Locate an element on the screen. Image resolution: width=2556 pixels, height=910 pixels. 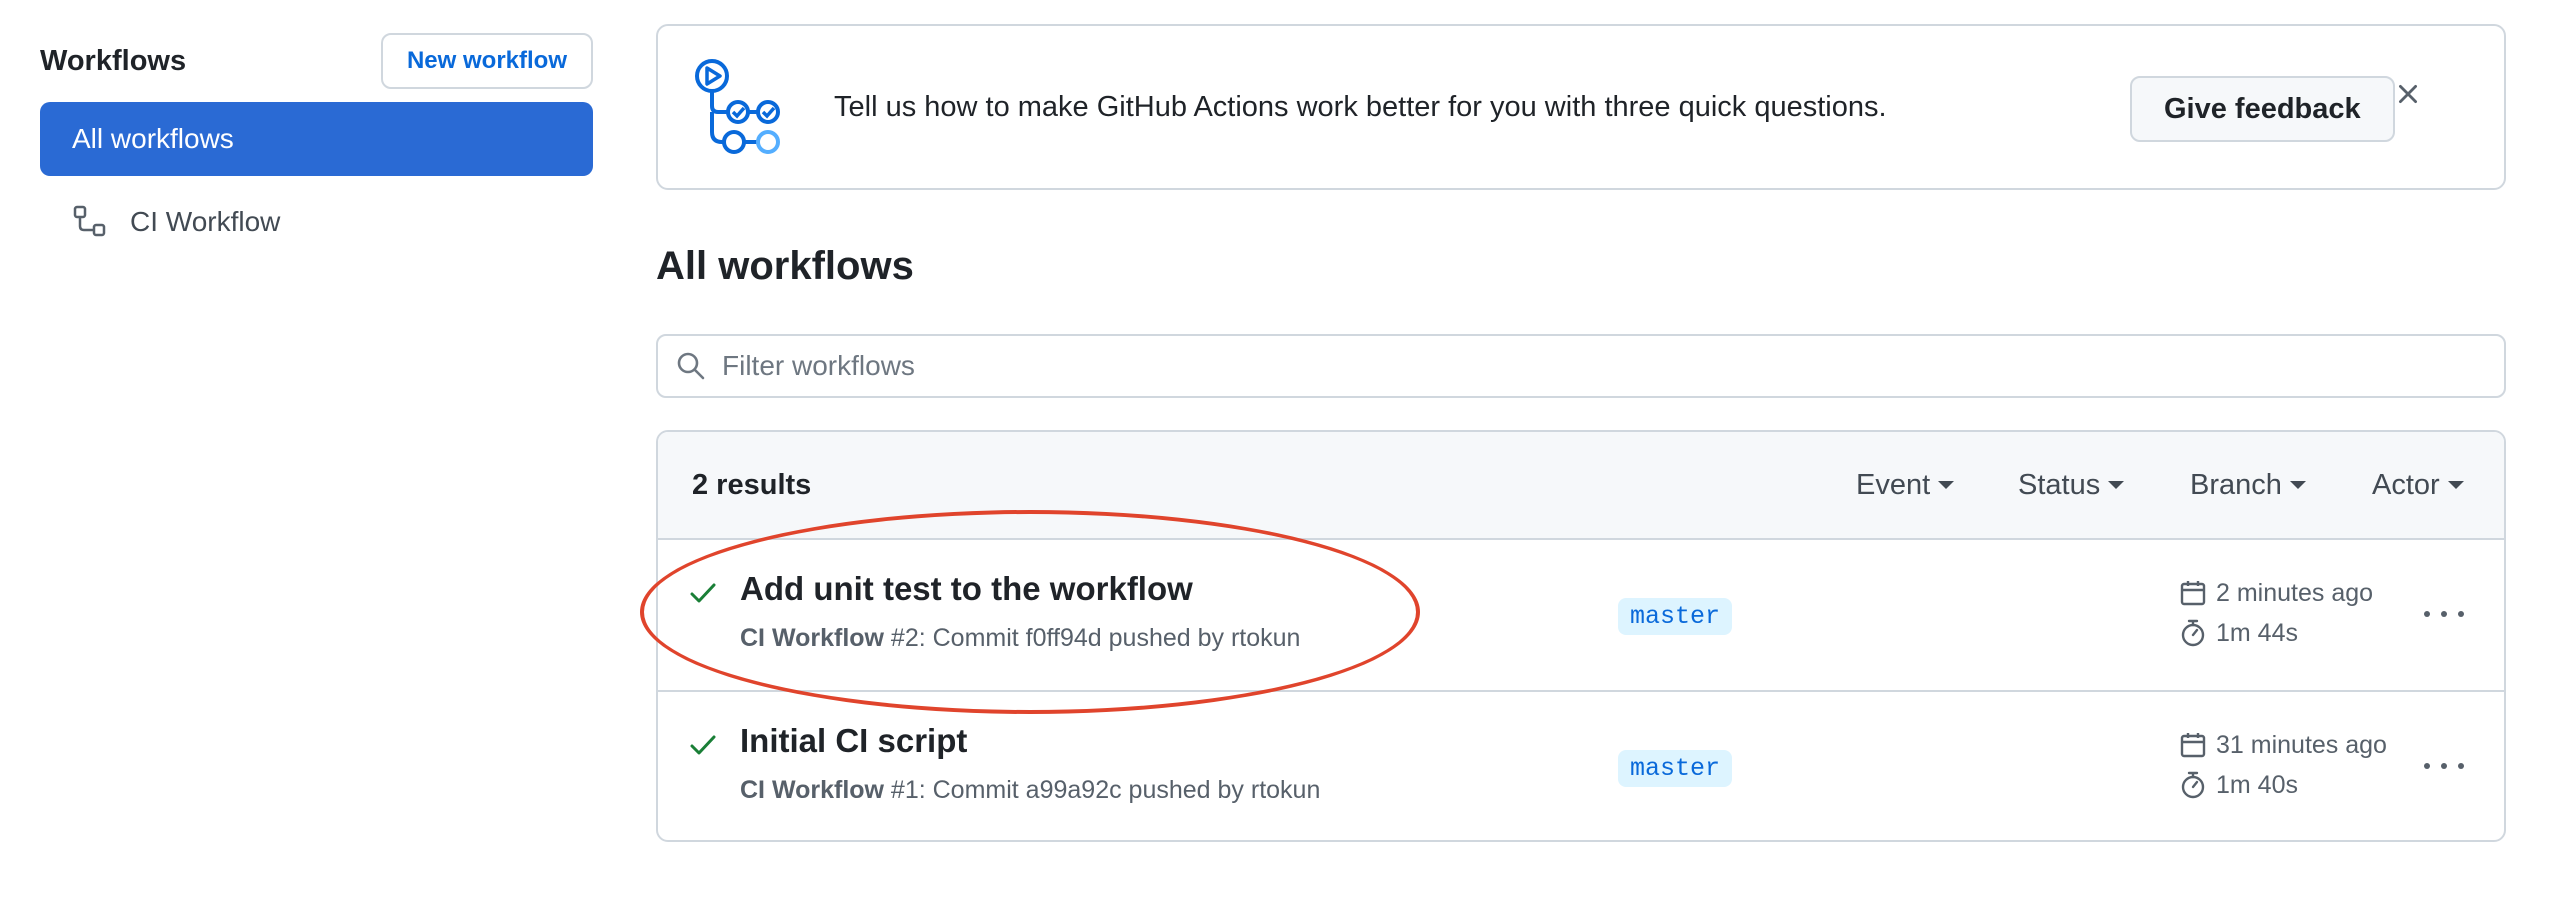
run-time: 2 minutes ago is located at coordinates (2275, 593).